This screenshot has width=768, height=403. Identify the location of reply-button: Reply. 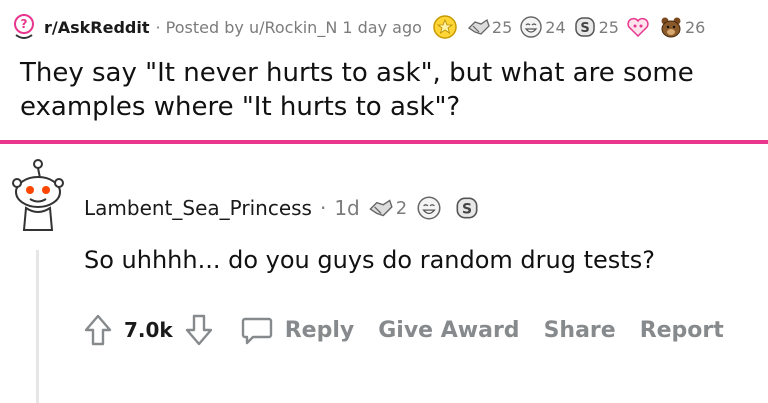
(298, 330).